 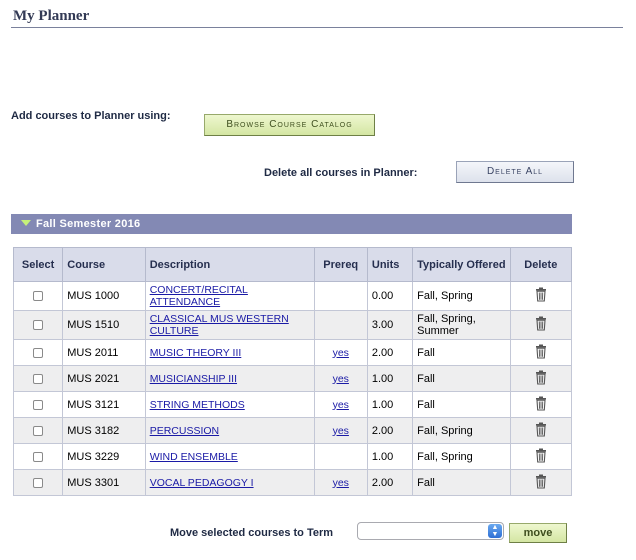 What do you see at coordinates (199, 296) in the screenshot?
I see `course-description-link: CONCERT/RECITAL ATTENDANCE` at bounding box center [199, 296].